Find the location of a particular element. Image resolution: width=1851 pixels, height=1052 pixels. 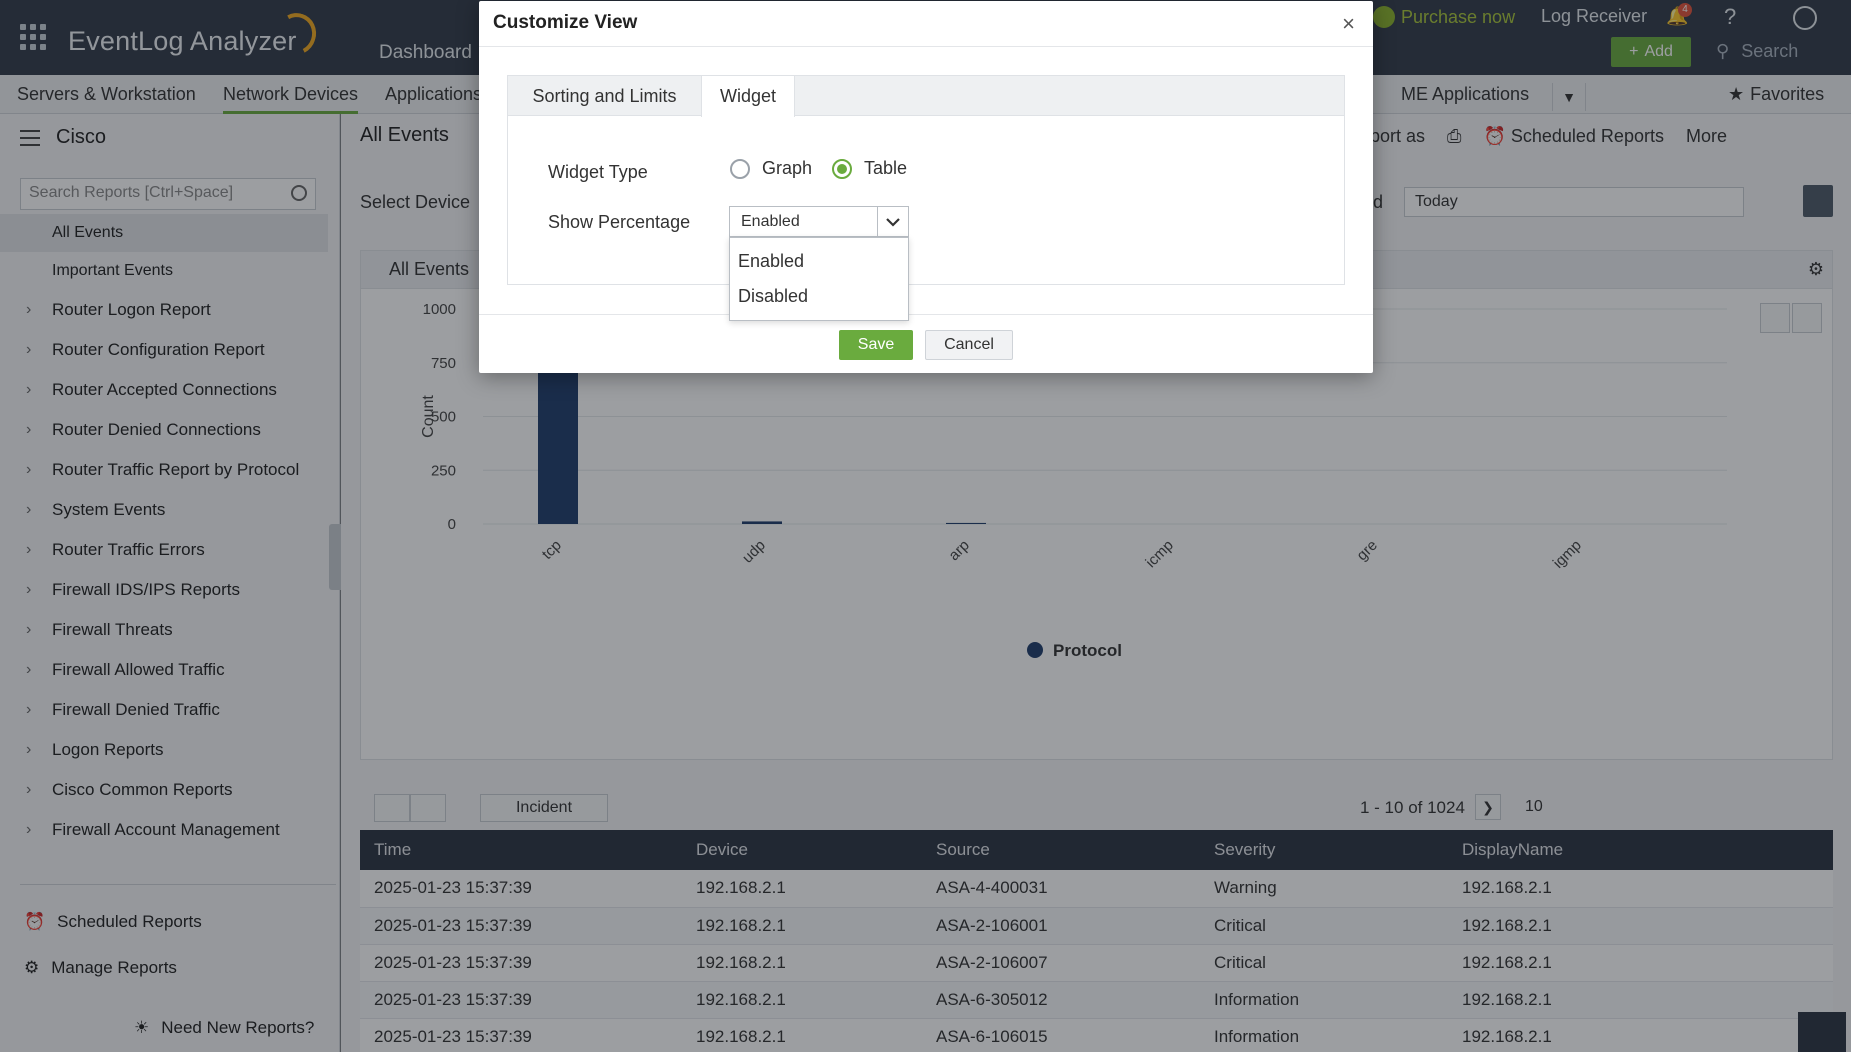

widget-type-radio-group: Graph Table is located at coordinates (818, 168).